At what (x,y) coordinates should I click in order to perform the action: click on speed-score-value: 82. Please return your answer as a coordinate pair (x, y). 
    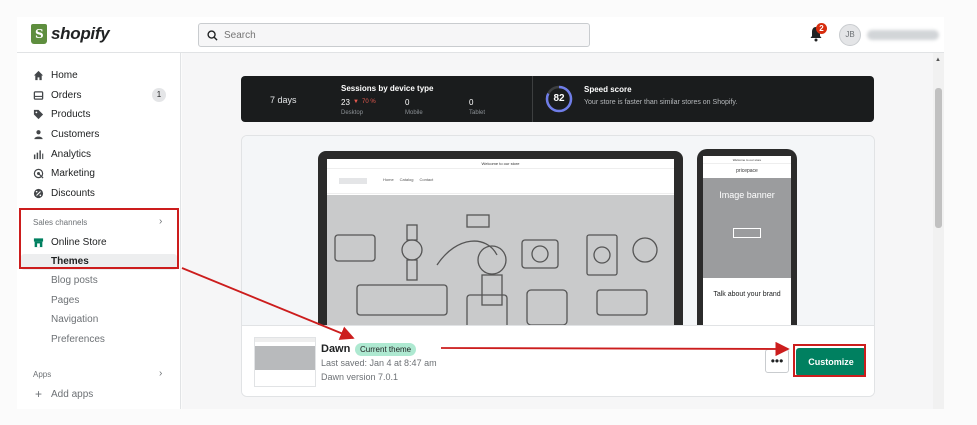
    Looking at the image, I should click on (559, 98).